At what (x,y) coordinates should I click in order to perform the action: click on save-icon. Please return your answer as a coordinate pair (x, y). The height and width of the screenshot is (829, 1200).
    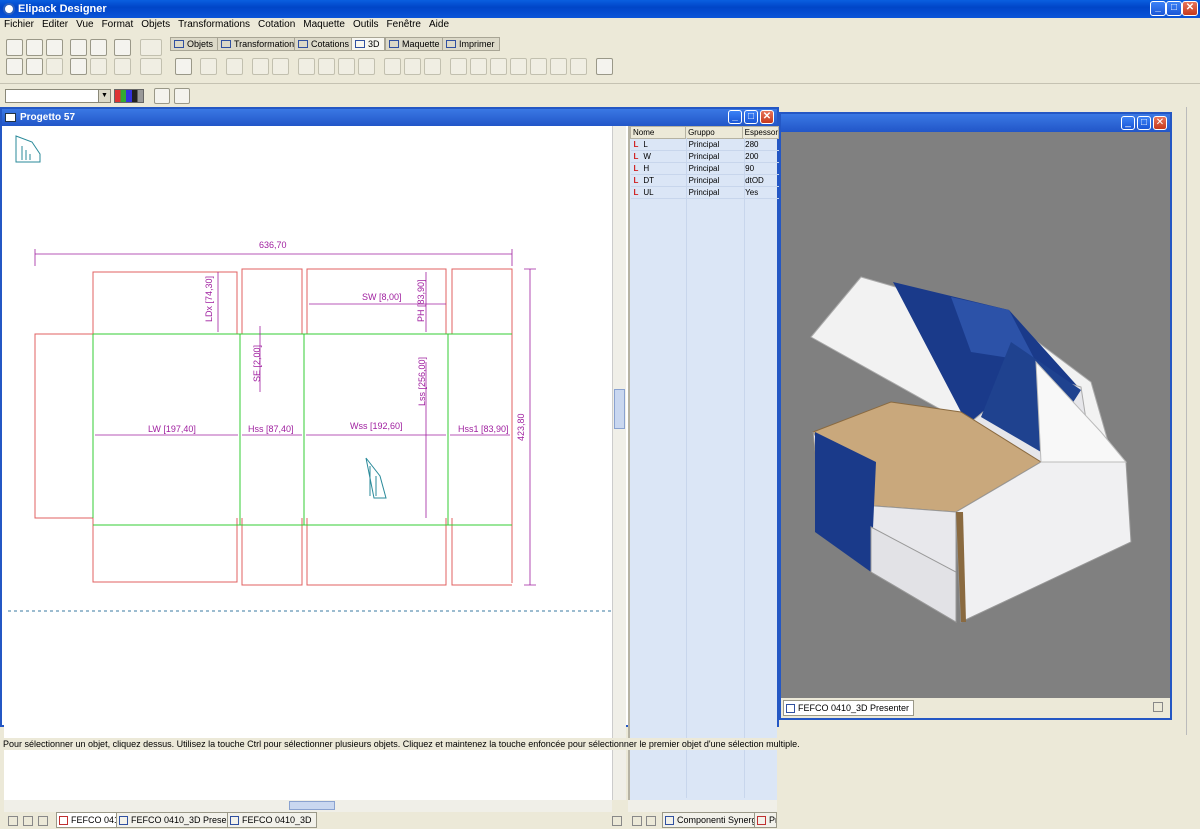
    Looking at the image, I should click on (54, 47).